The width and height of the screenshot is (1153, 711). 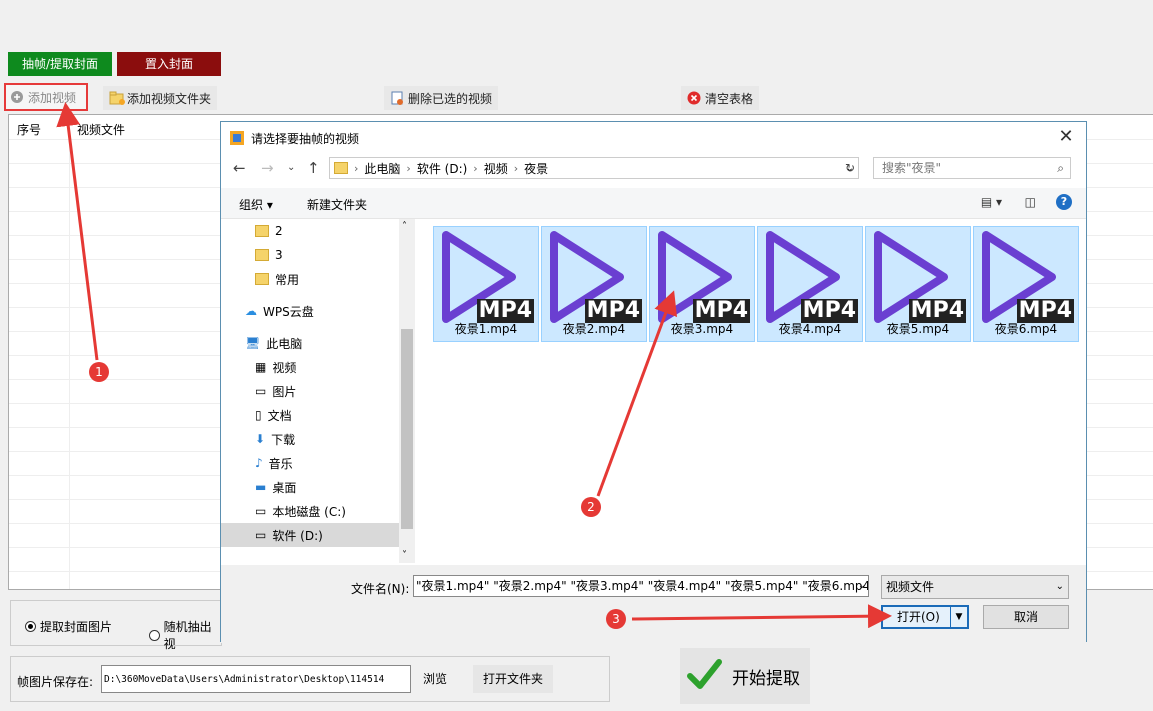 I want to click on nav-item-folder-3: 3, so click(x=269, y=255).